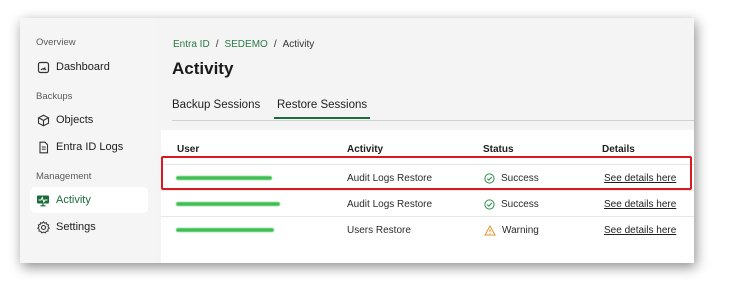 The height and width of the screenshot is (289, 735). What do you see at coordinates (498, 149) in the screenshot?
I see `column-header-status: Status` at bounding box center [498, 149].